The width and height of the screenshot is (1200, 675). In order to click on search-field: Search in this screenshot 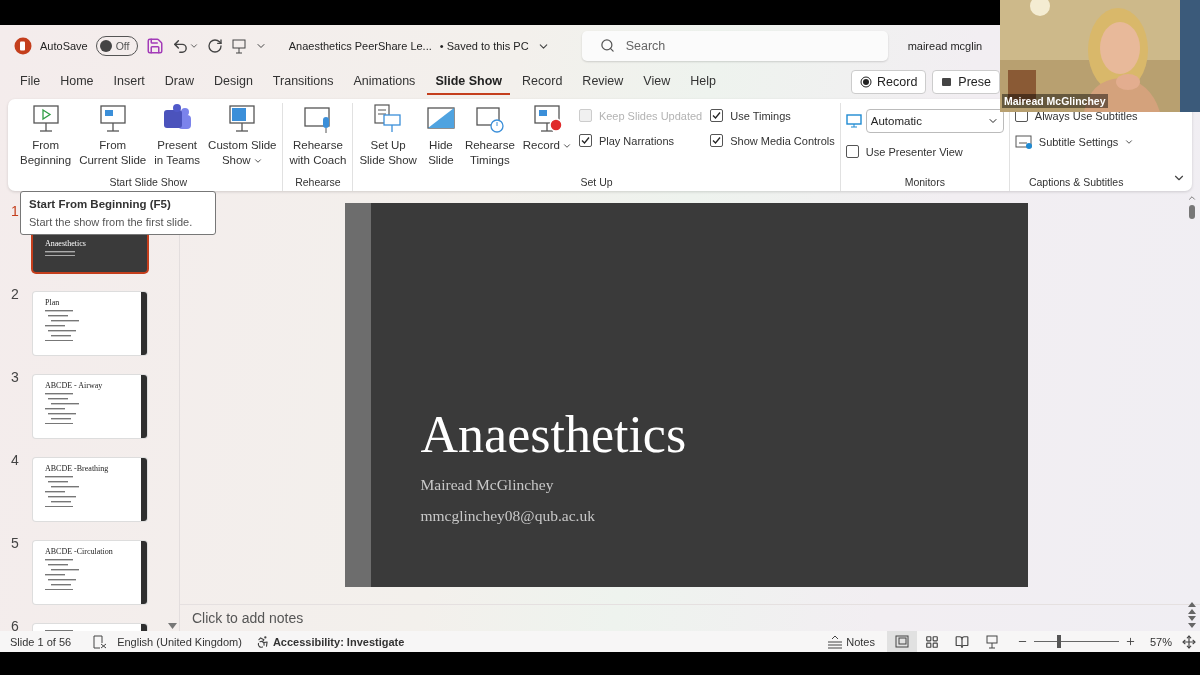, I will do `click(734, 46)`.